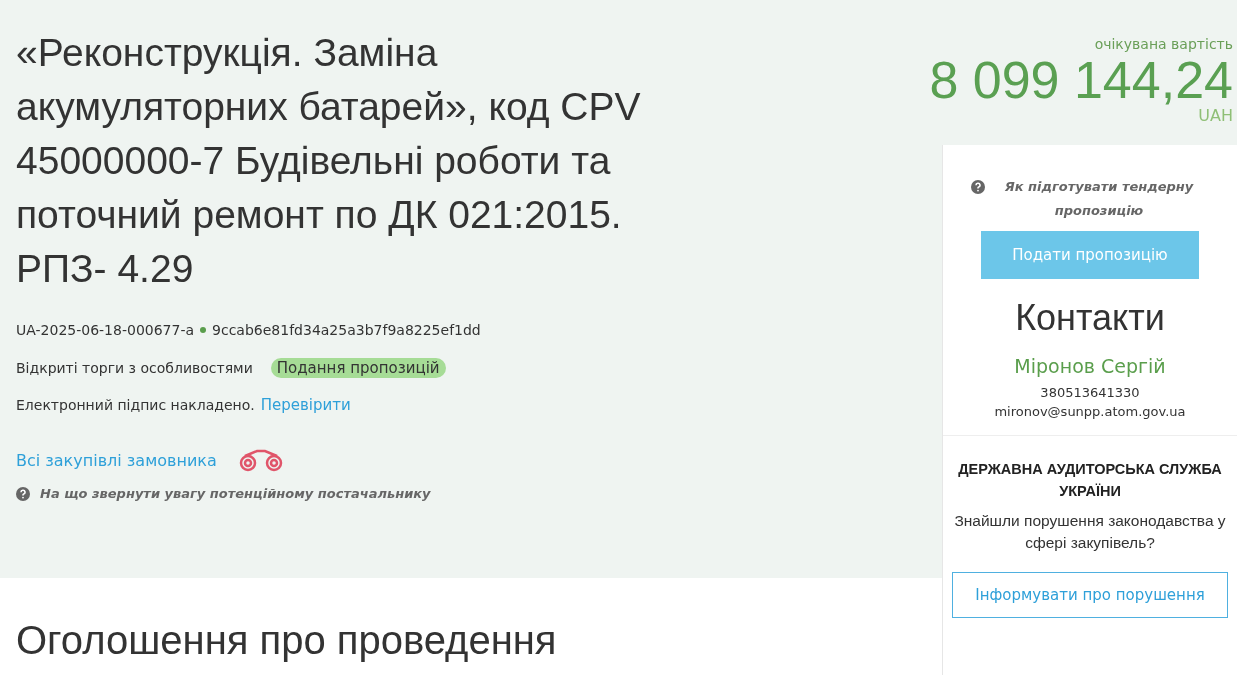  Describe the element at coordinates (1163, 44) in the screenshot. I see `price-label: очікувана вартість` at that location.